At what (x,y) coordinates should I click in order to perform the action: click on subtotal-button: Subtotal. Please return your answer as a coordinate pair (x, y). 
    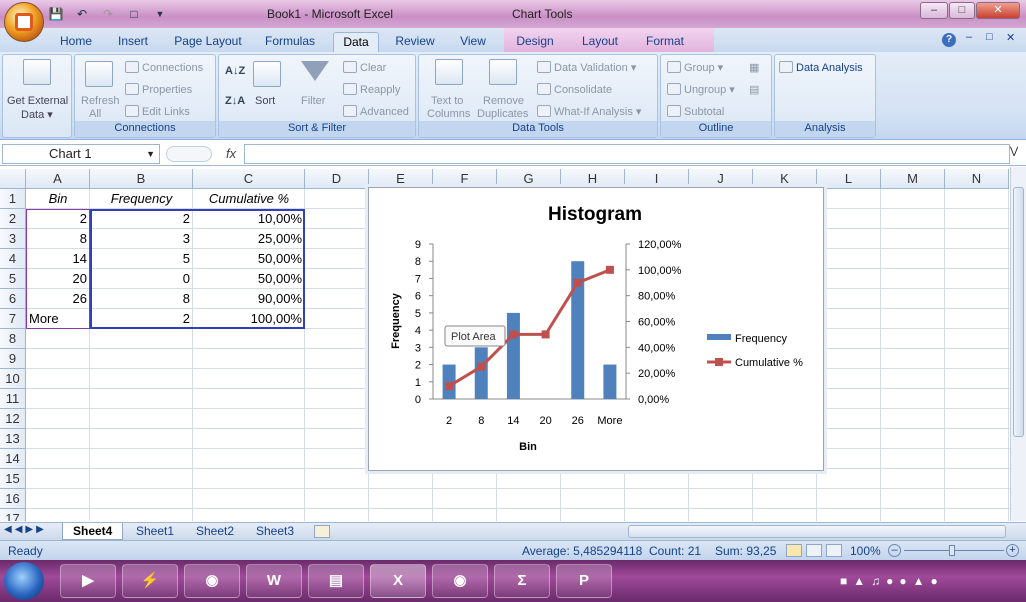
    Looking at the image, I should click on (695, 111).